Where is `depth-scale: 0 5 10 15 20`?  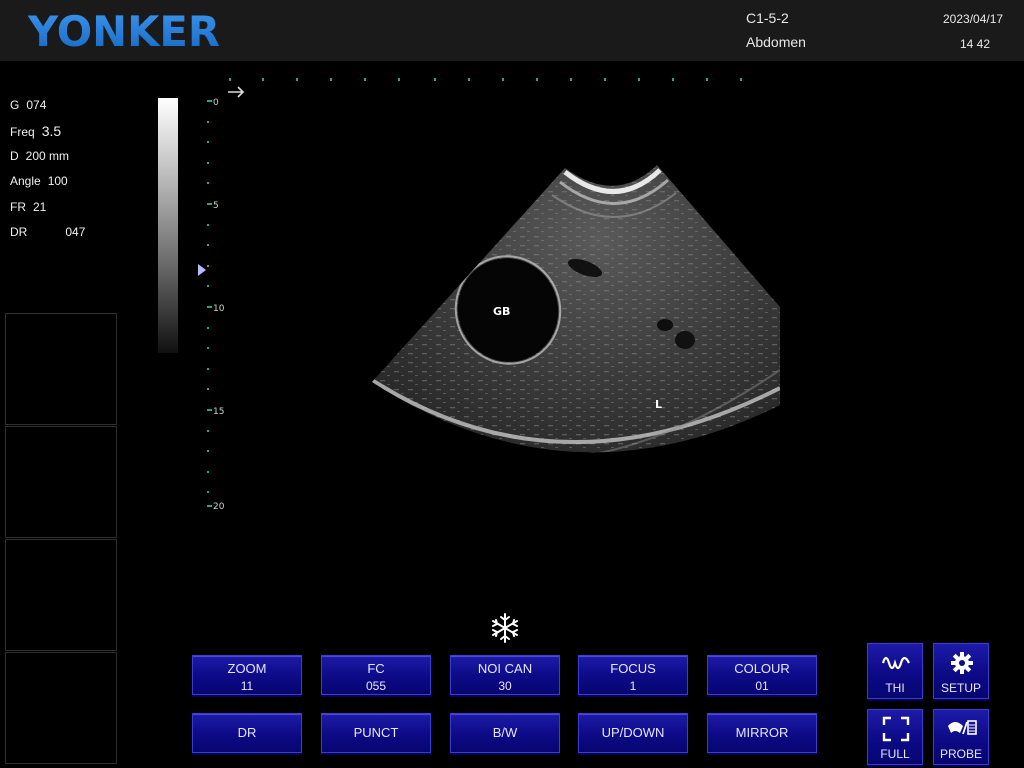 depth-scale: 0 5 10 15 20 is located at coordinates (211, 305).